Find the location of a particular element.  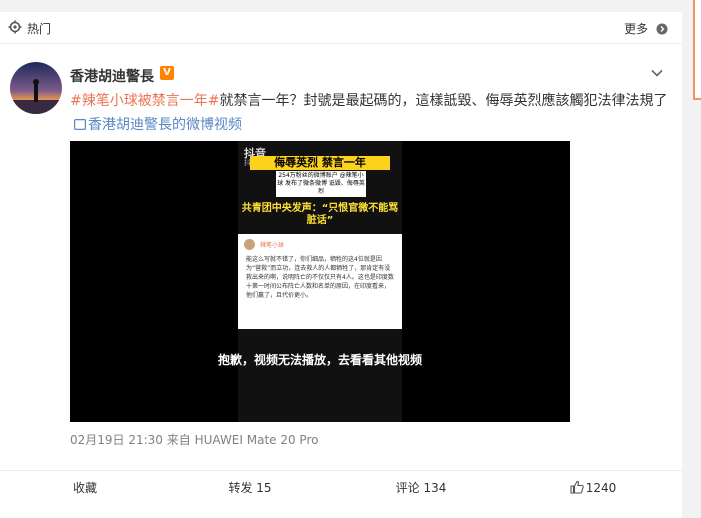

like-button: 1240 is located at coordinates (593, 488).